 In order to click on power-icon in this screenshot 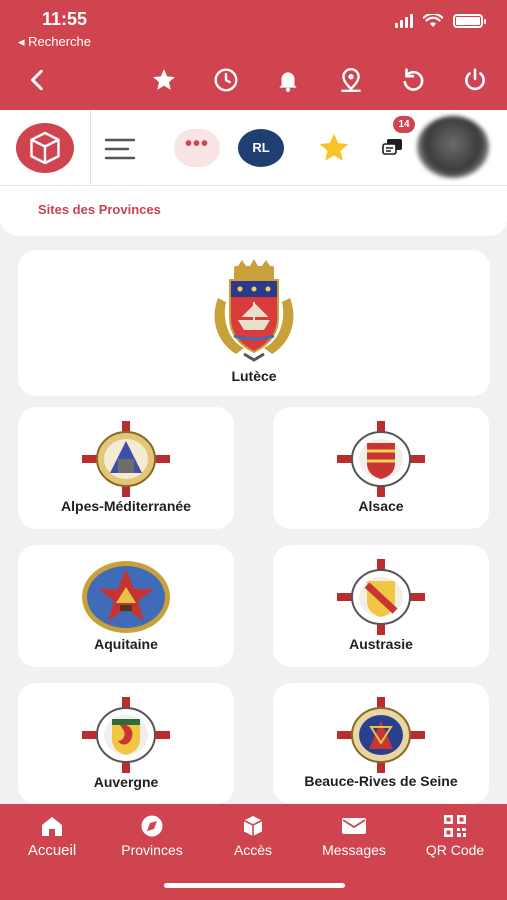, I will do `click(475, 79)`.